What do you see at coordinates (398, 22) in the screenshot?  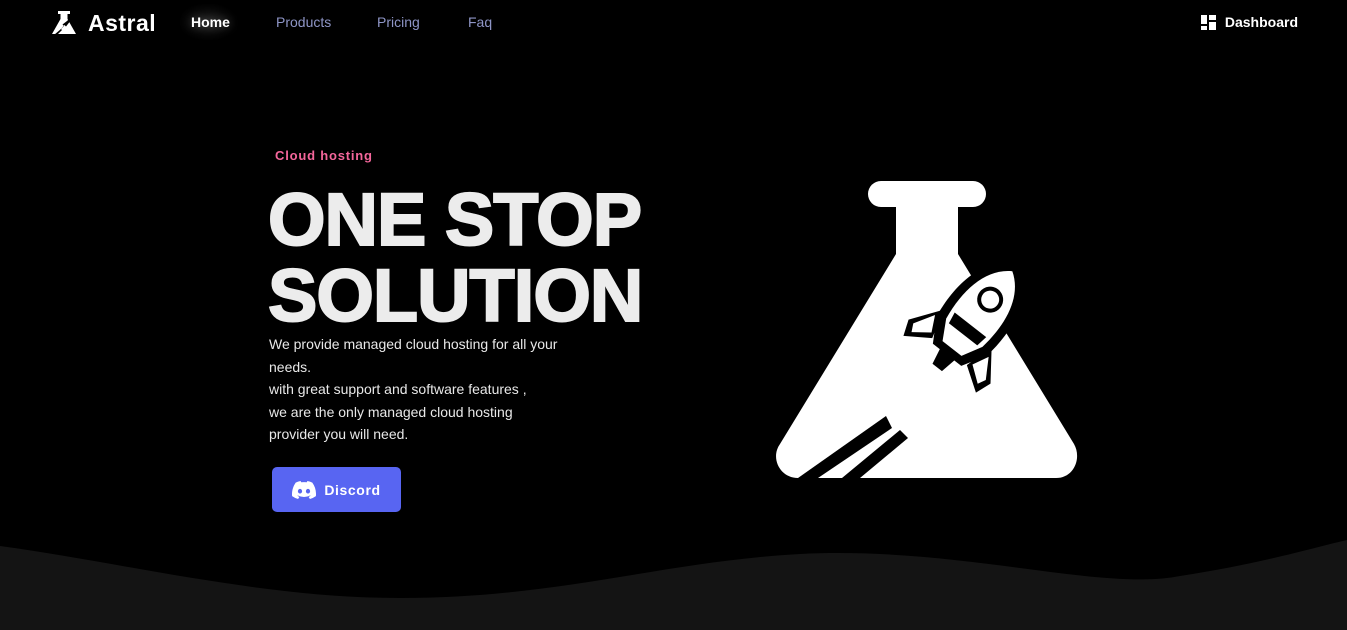 I see `nav-item-pricing: Pricing` at bounding box center [398, 22].